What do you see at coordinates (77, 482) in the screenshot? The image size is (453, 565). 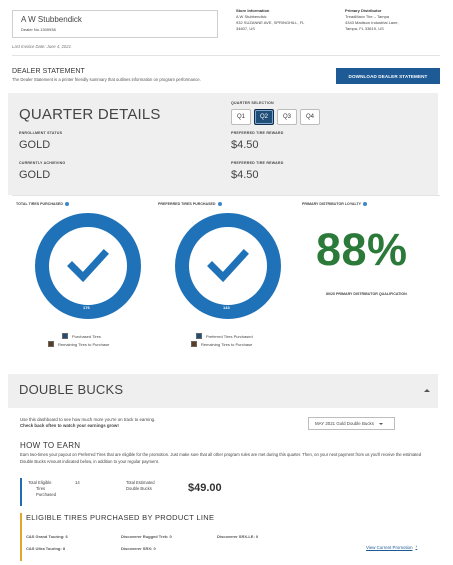 I see `total-eligible-value: 14` at bounding box center [77, 482].